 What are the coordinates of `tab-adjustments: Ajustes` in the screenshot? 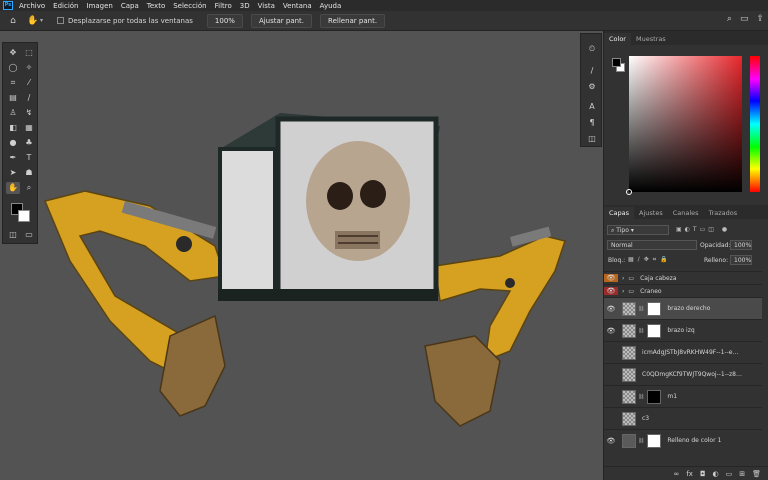 It's located at (651, 213).